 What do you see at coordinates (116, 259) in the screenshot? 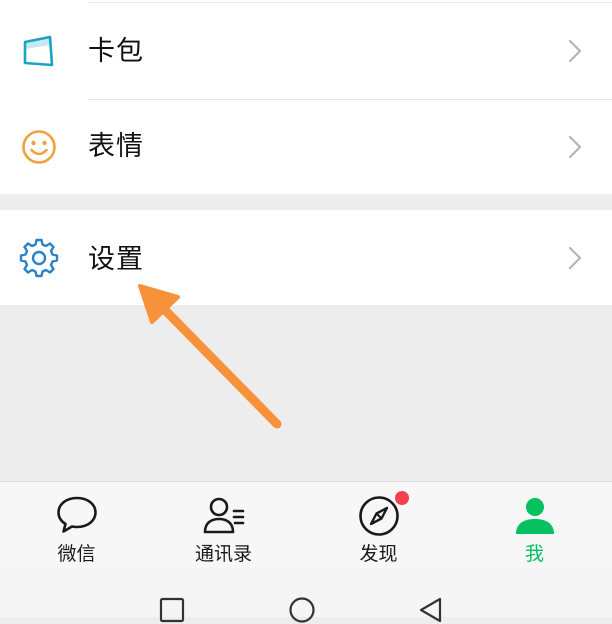
I see `menu-item-label: 设置` at bounding box center [116, 259].